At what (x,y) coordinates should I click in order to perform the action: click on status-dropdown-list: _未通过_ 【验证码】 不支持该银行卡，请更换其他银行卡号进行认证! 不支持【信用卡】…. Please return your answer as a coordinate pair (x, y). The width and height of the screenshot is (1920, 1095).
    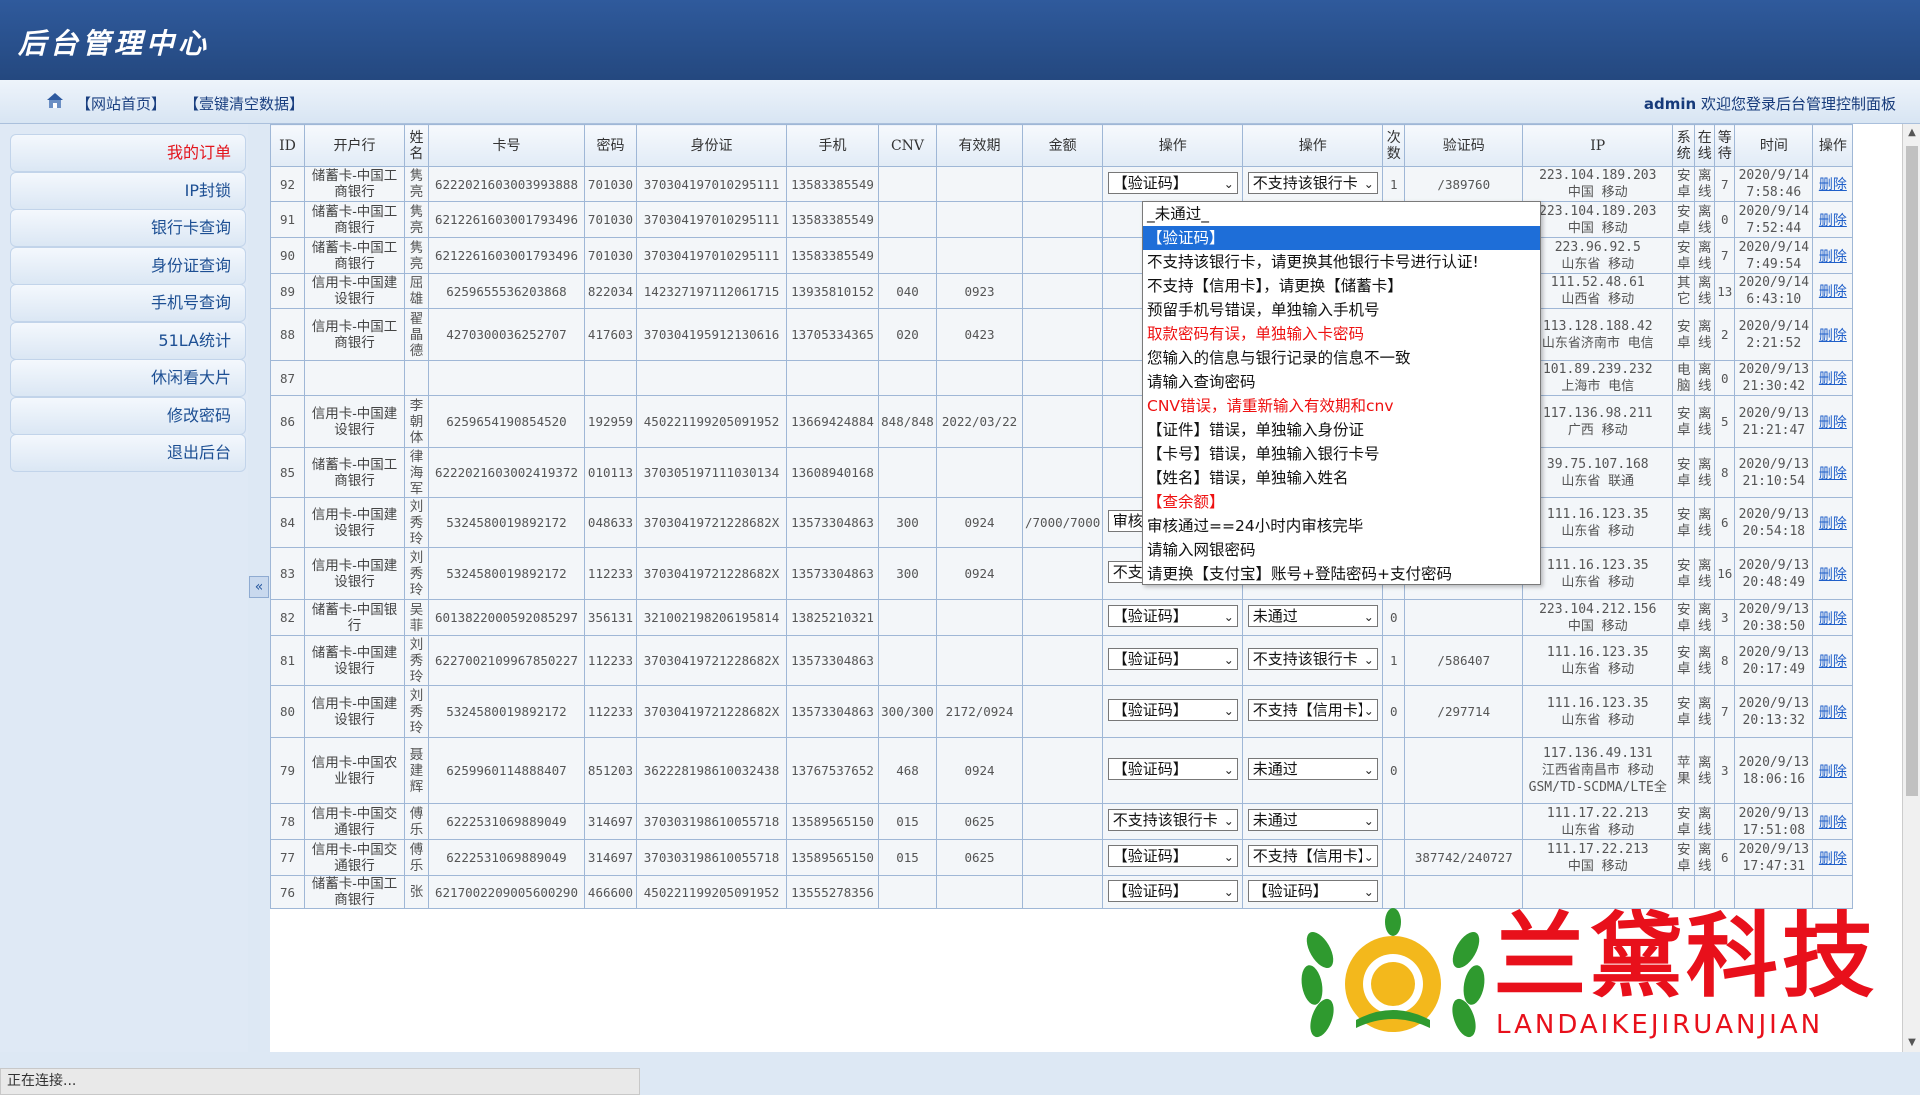
    Looking at the image, I should click on (1341, 393).